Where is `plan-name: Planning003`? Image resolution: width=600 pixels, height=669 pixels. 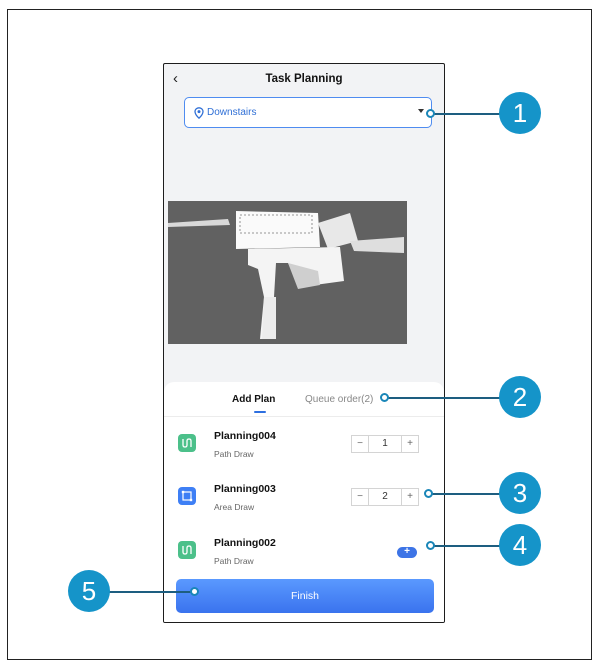
plan-name: Planning003 is located at coordinates (245, 489).